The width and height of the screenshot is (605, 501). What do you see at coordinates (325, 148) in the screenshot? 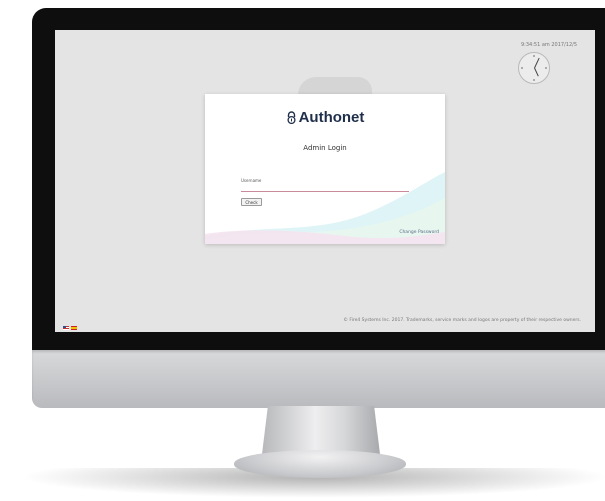
I see `login-title: Admin Login` at bounding box center [325, 148].